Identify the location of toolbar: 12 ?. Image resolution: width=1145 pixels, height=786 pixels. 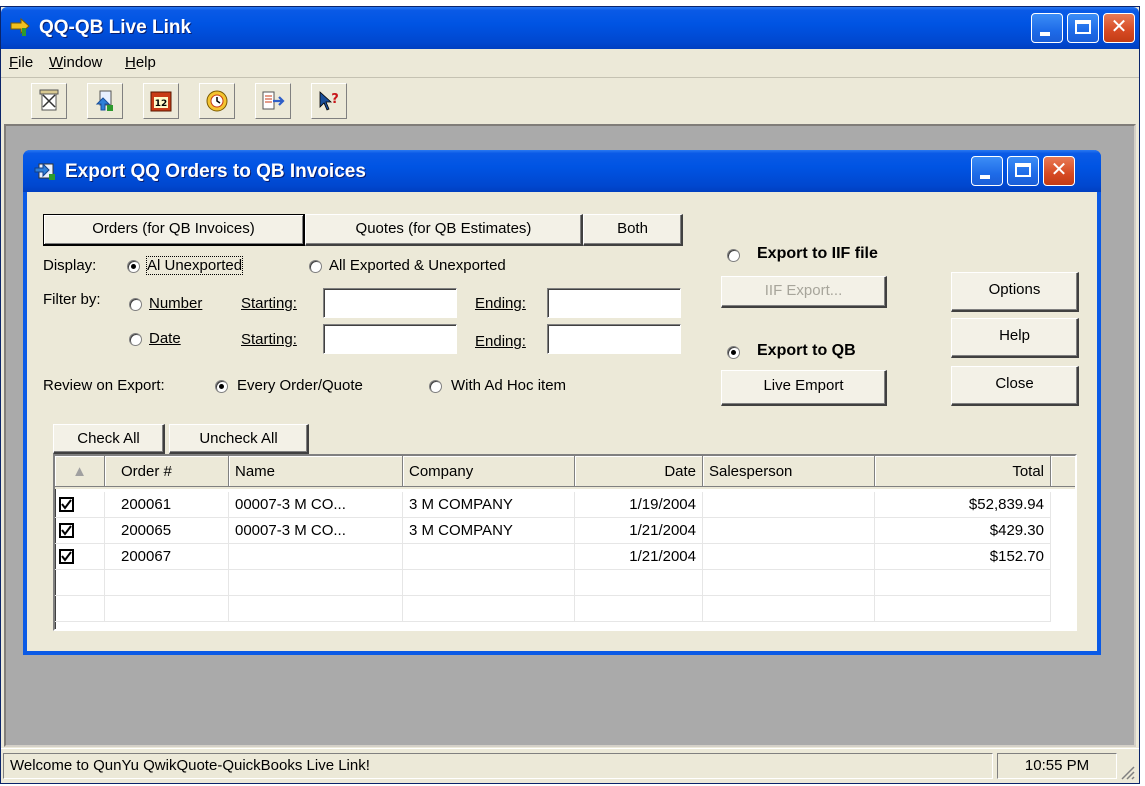
(570, 101).